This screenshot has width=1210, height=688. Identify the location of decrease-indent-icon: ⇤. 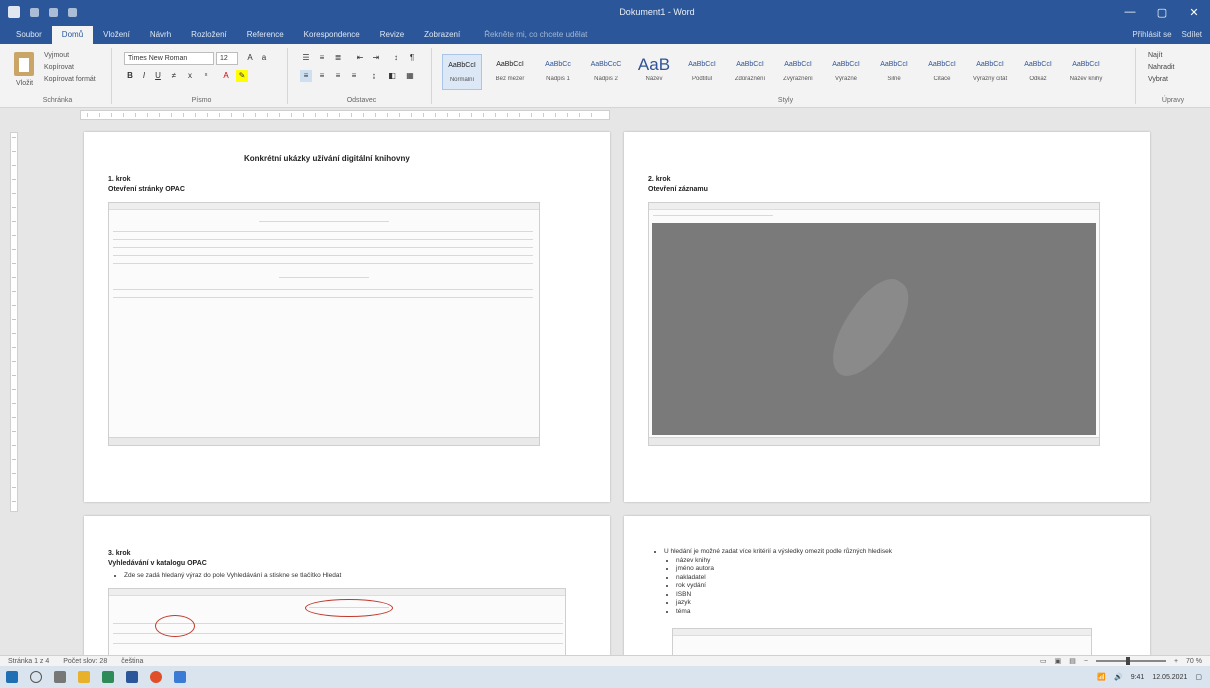
(360, 58).